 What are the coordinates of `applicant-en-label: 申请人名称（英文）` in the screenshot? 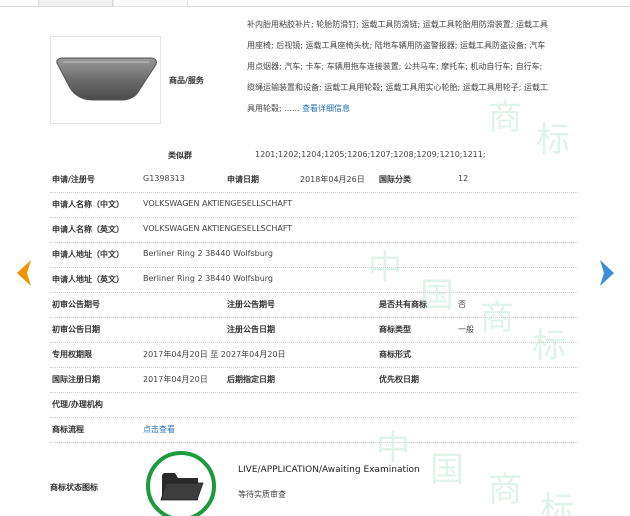 It's located at (88, 229).